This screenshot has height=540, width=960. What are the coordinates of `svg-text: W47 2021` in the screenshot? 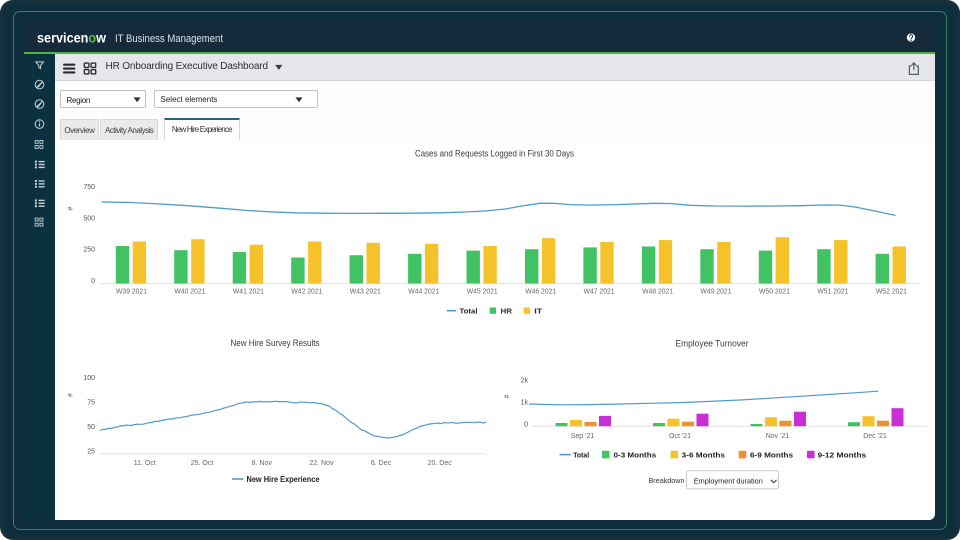 It's located at (599, 292).